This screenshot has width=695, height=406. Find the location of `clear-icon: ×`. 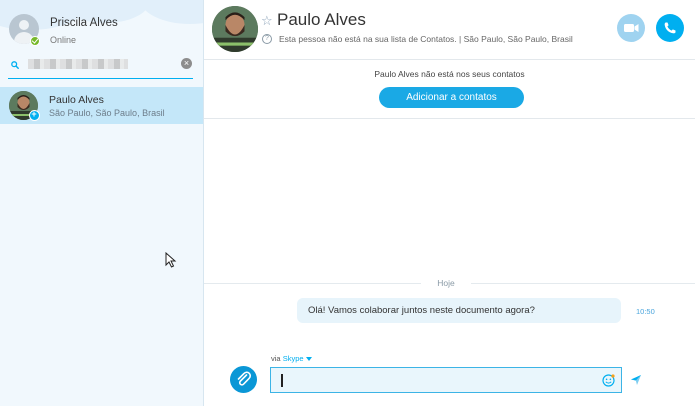

clear-icon: × is located at coordinates (186, 63).